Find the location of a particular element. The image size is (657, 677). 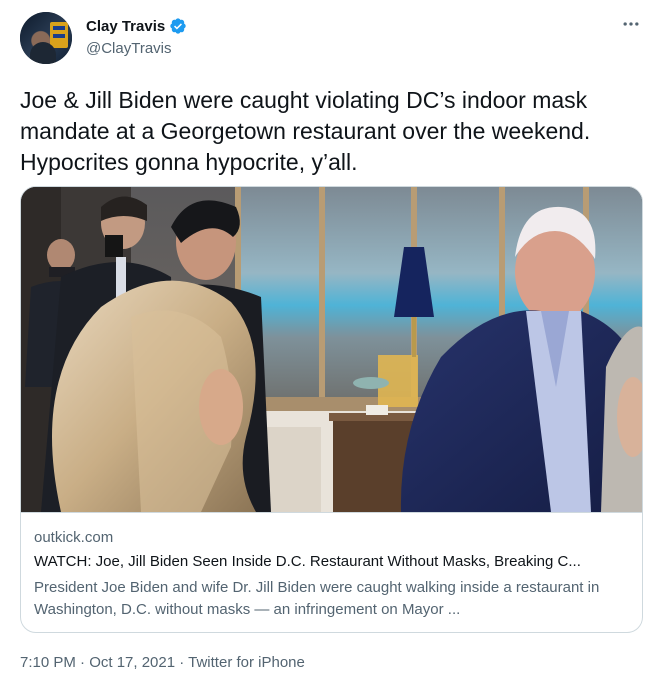

author-name-row: Clay Travis is located at coordinates (136, 26).